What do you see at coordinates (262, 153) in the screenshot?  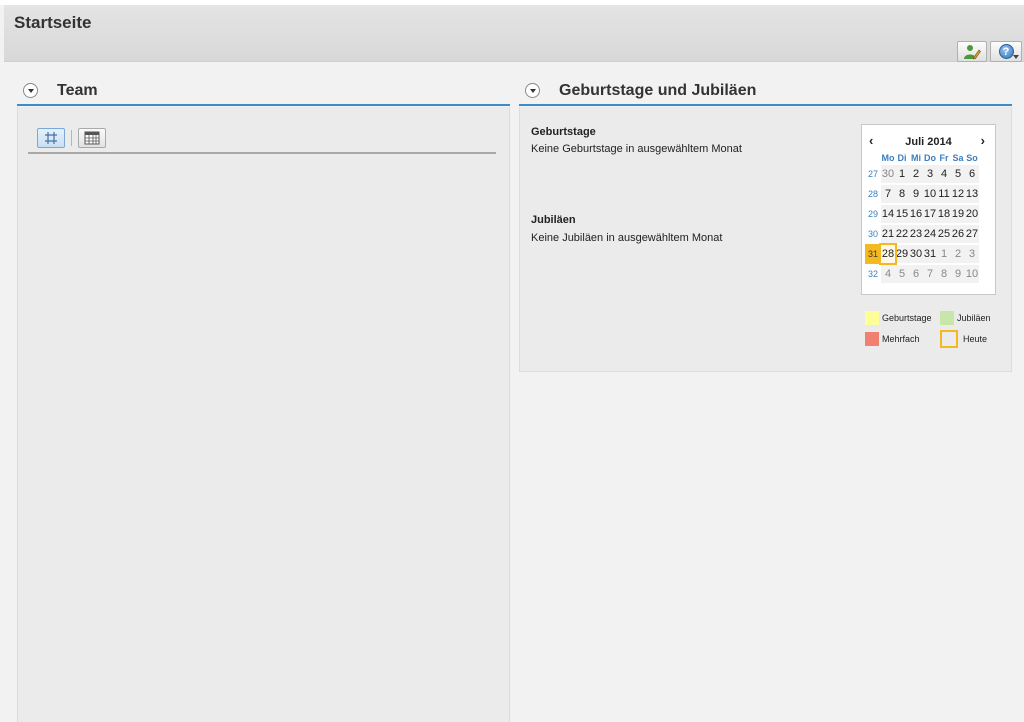 I see `toolbar-divider` at bounding box center [262, 153].